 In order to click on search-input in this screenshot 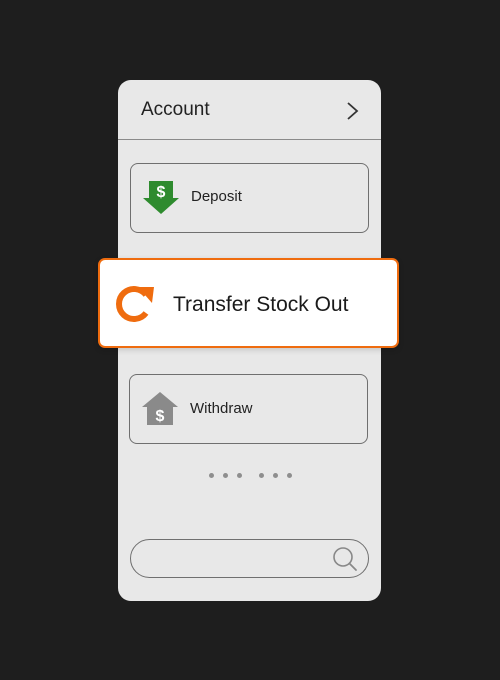, I will do `click(235, 559)`.